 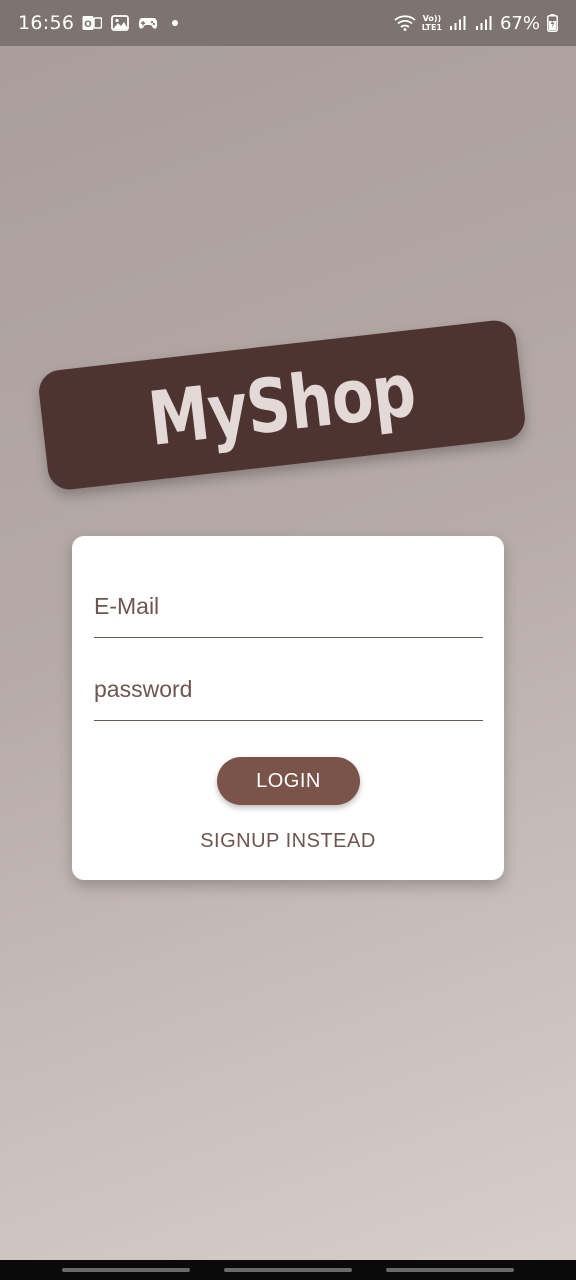 I want to click on email-field-container, so click(x=288, y=607).